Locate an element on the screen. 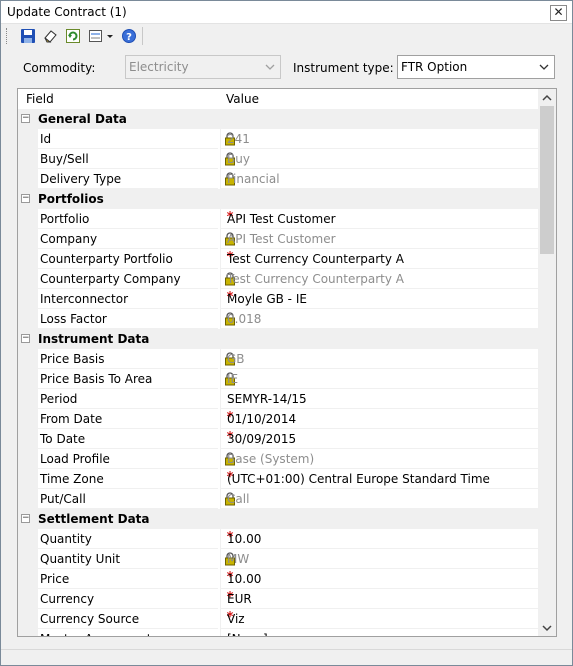 Image resolution: width=573 pixels, height=666 pixels. property-row: From Date * 01/10/2014 is located at coordinates (278, 419).